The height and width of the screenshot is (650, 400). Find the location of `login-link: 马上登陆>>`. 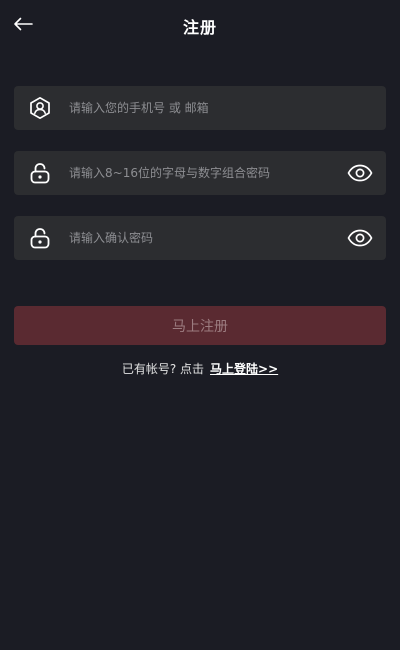

login-link: 马上登陆>> is located at coordinates (244, 369).